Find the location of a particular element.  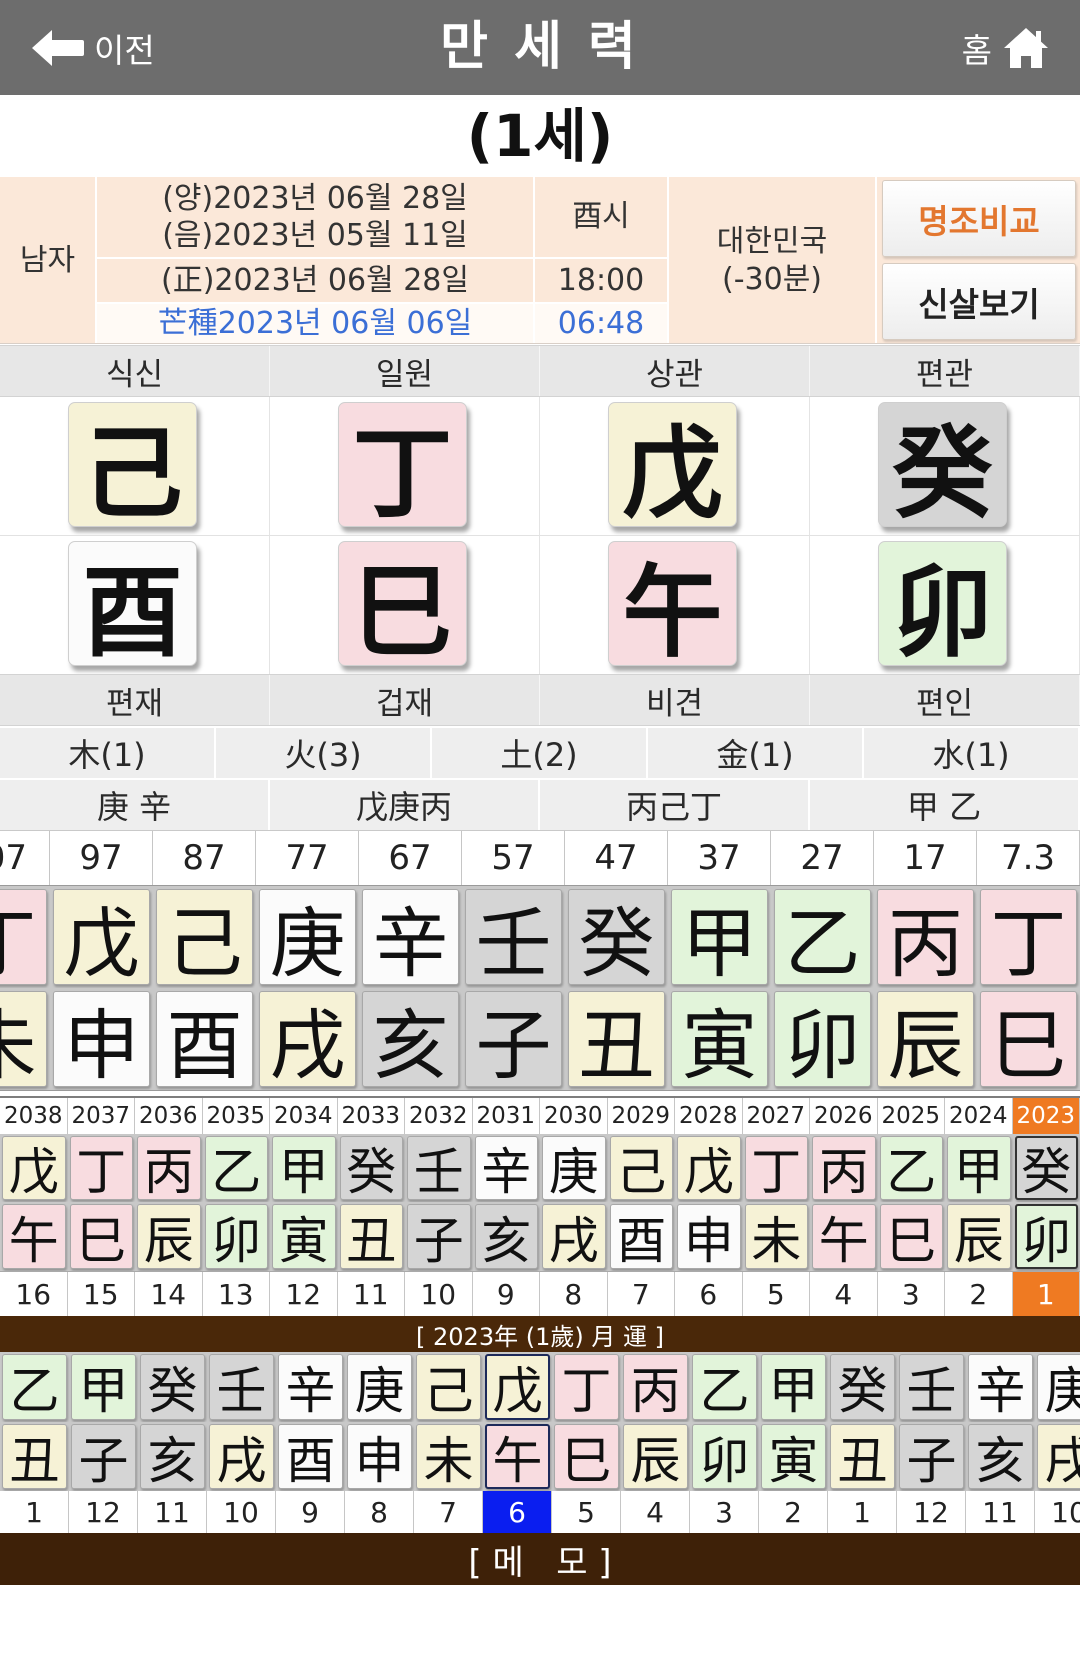

monthly-branch-cell: 午 is located at coordinates (517, 1456).